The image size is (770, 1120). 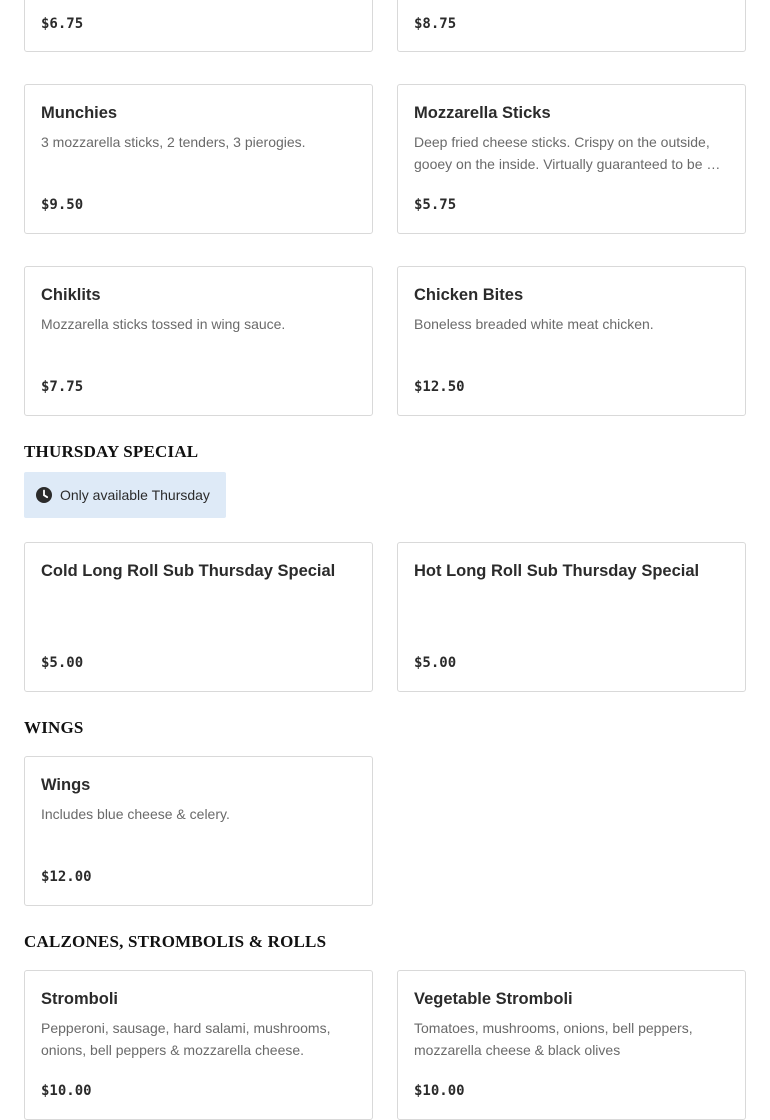 What do you see at coordinates (79, 999) in the screenshot?
I see `item-name: Stromboli` at bounding box center [79, 999].